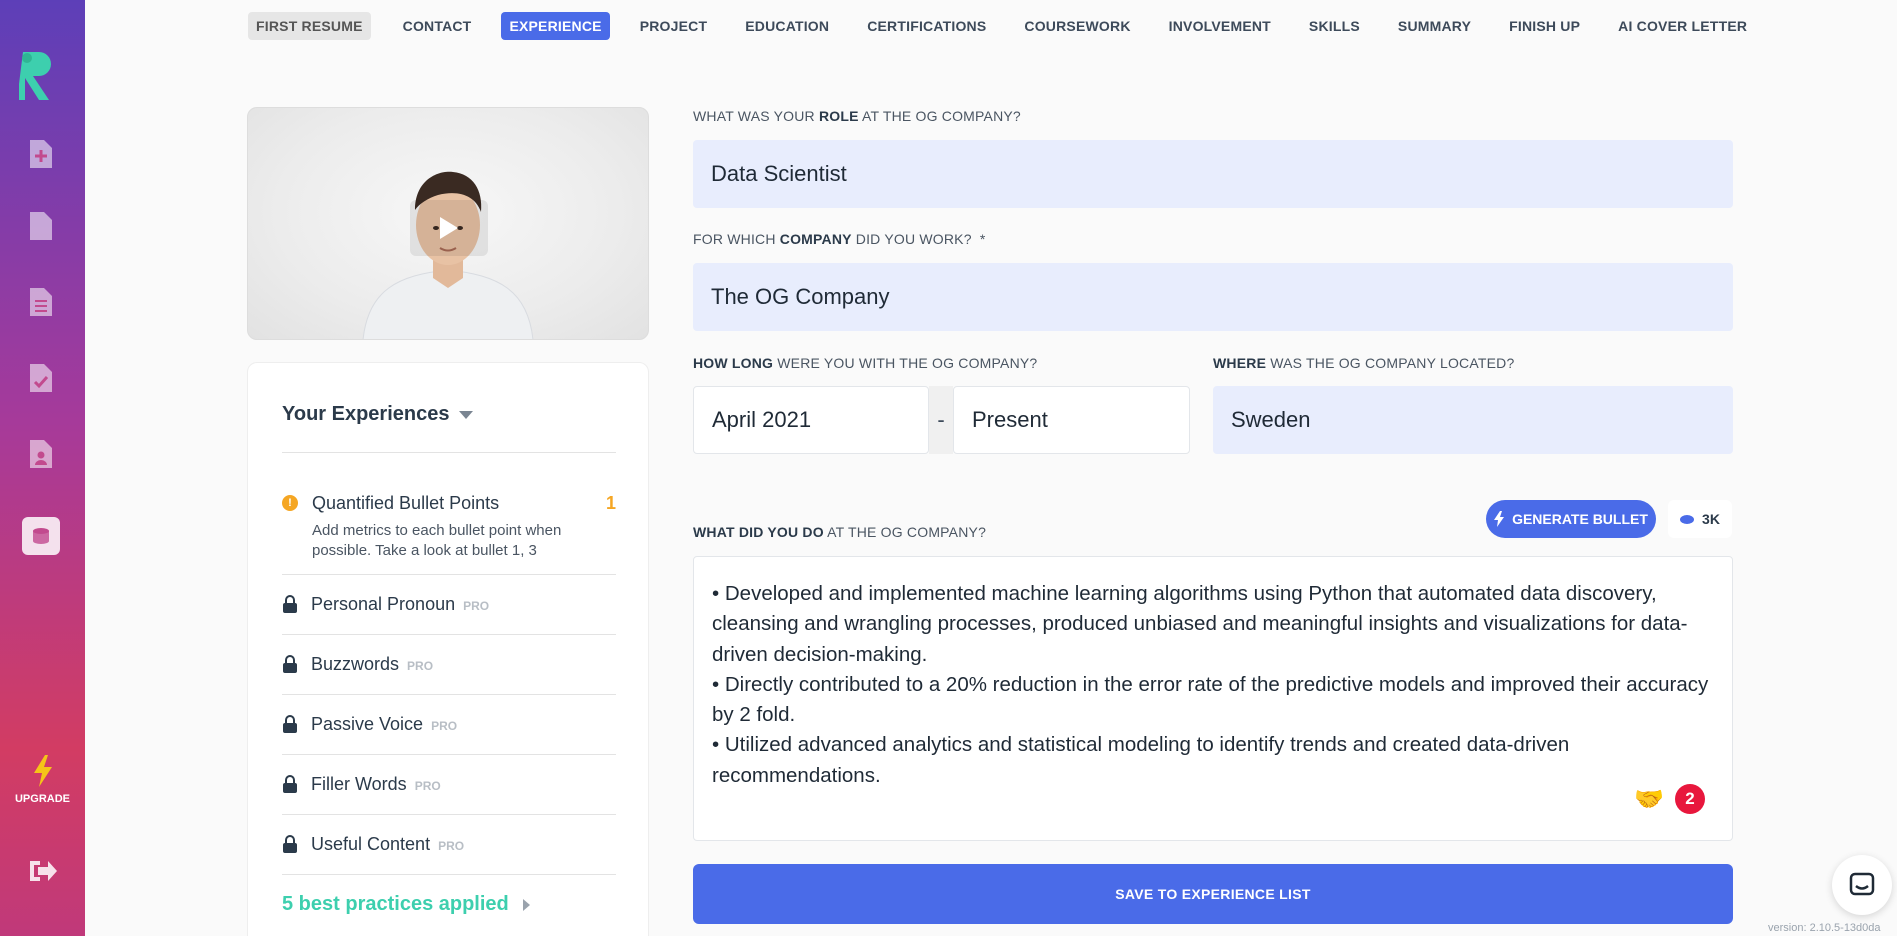 The height and width of the screenshot is (936, 1897). I want to click on pro-item-buzzwords: Buzzwords PRO, so click(449, 664).